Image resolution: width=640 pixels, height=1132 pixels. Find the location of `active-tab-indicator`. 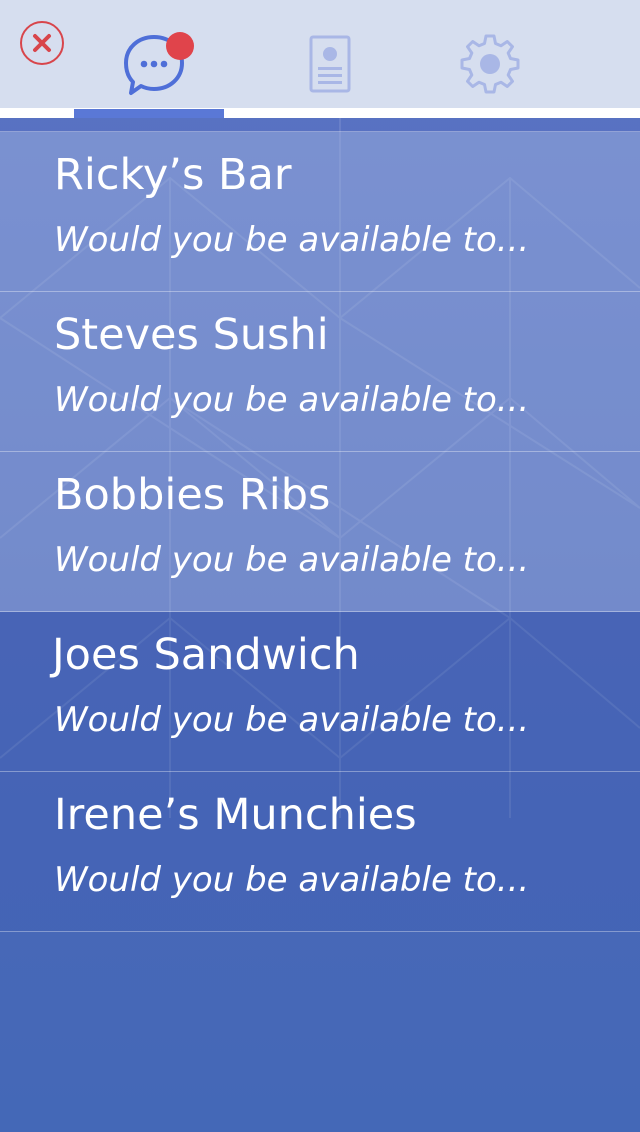

active-tab-indicator is located at coordinates (149, 113).